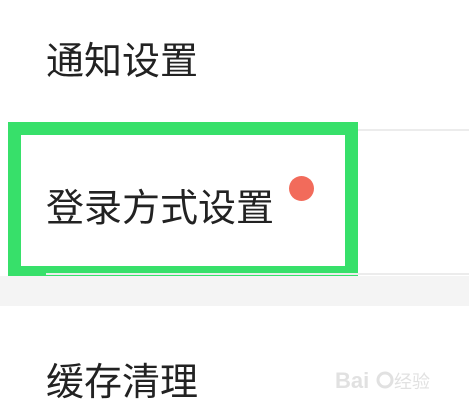  What do you see at coordinates (382, 380) in the screenshot?
I see `watermark-logo: Bai 经验` at bounding box center [382, 380].